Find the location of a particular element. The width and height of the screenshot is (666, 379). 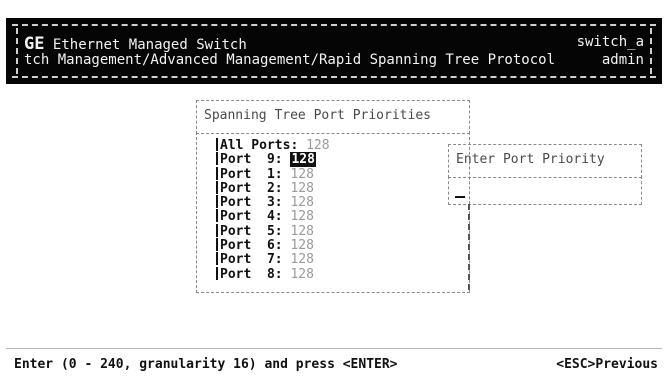

user-name: admin is located at coordinates (622, 60).